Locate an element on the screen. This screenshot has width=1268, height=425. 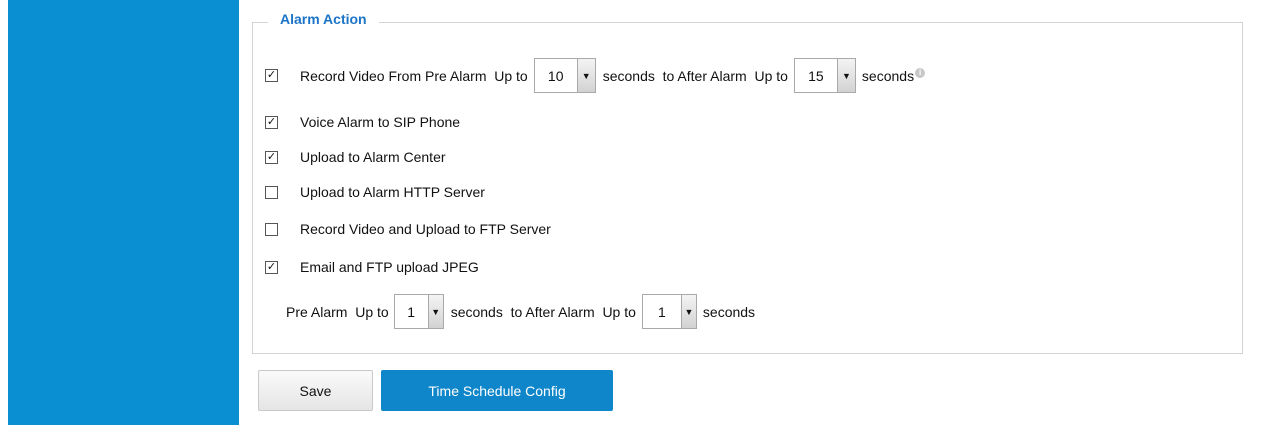
option-row-alarm-center: ✓ Upload to Alarm Center is located at coordinates (355, 157).